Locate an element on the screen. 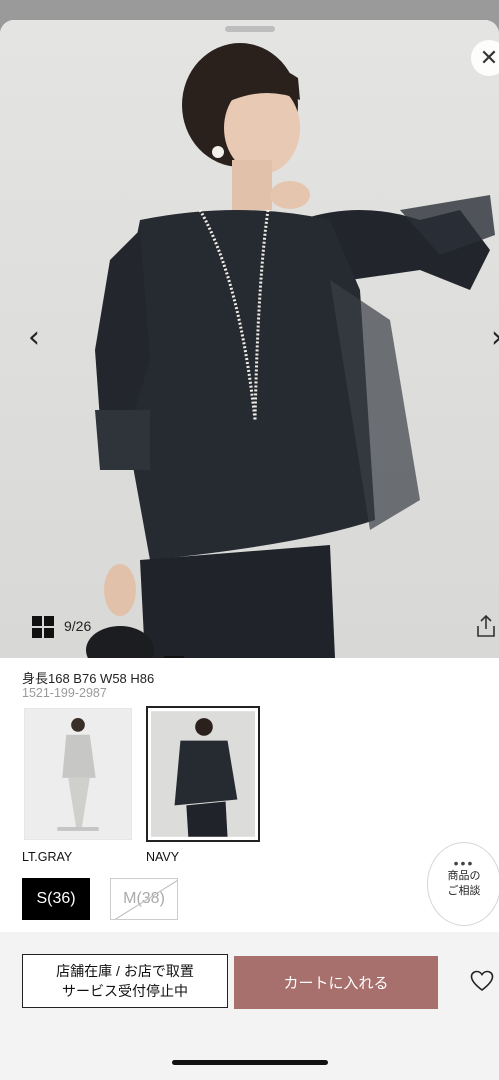 The height and width of the screenshot is (1080, 499). carousel-indicator is located at coordinates (174, 657).